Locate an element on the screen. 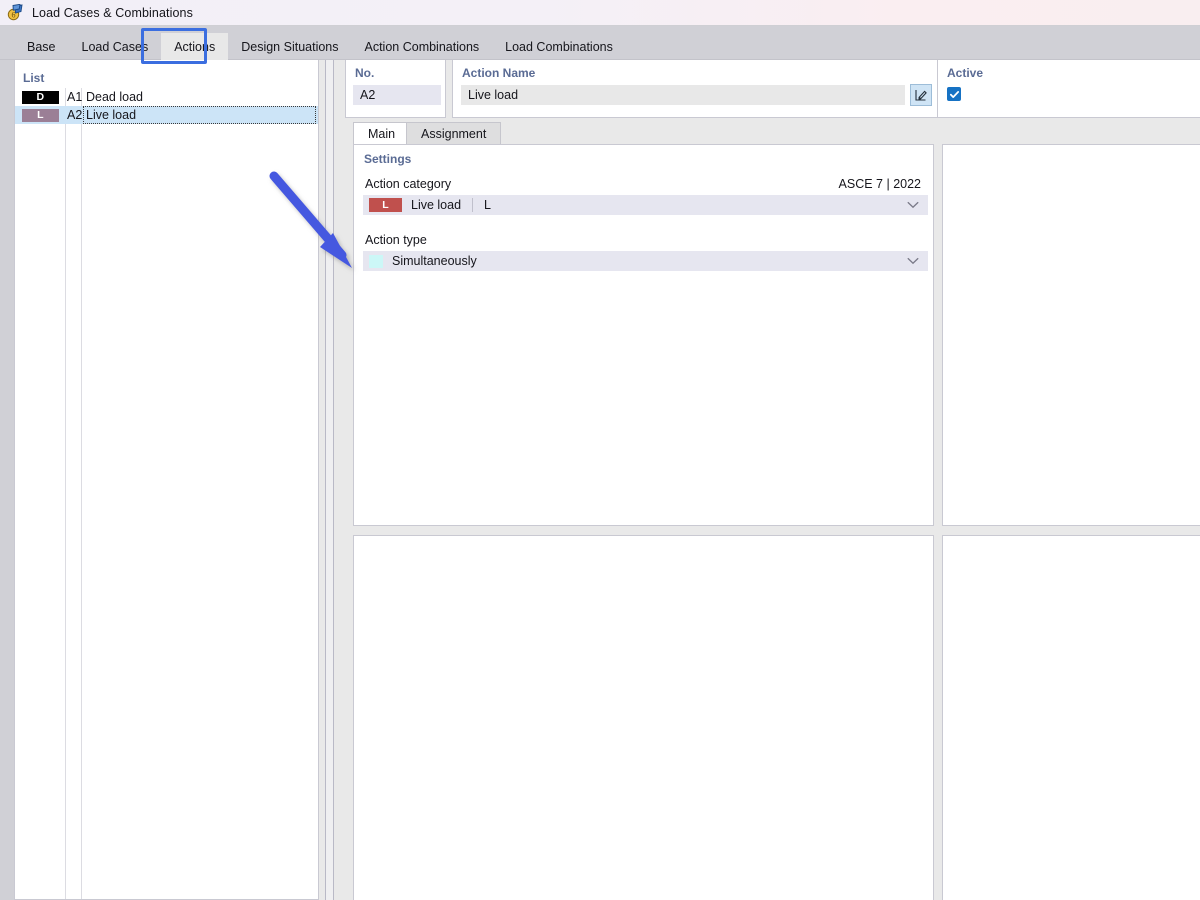  list-item: D A1 Dead load is located at coordinates (166, 97).